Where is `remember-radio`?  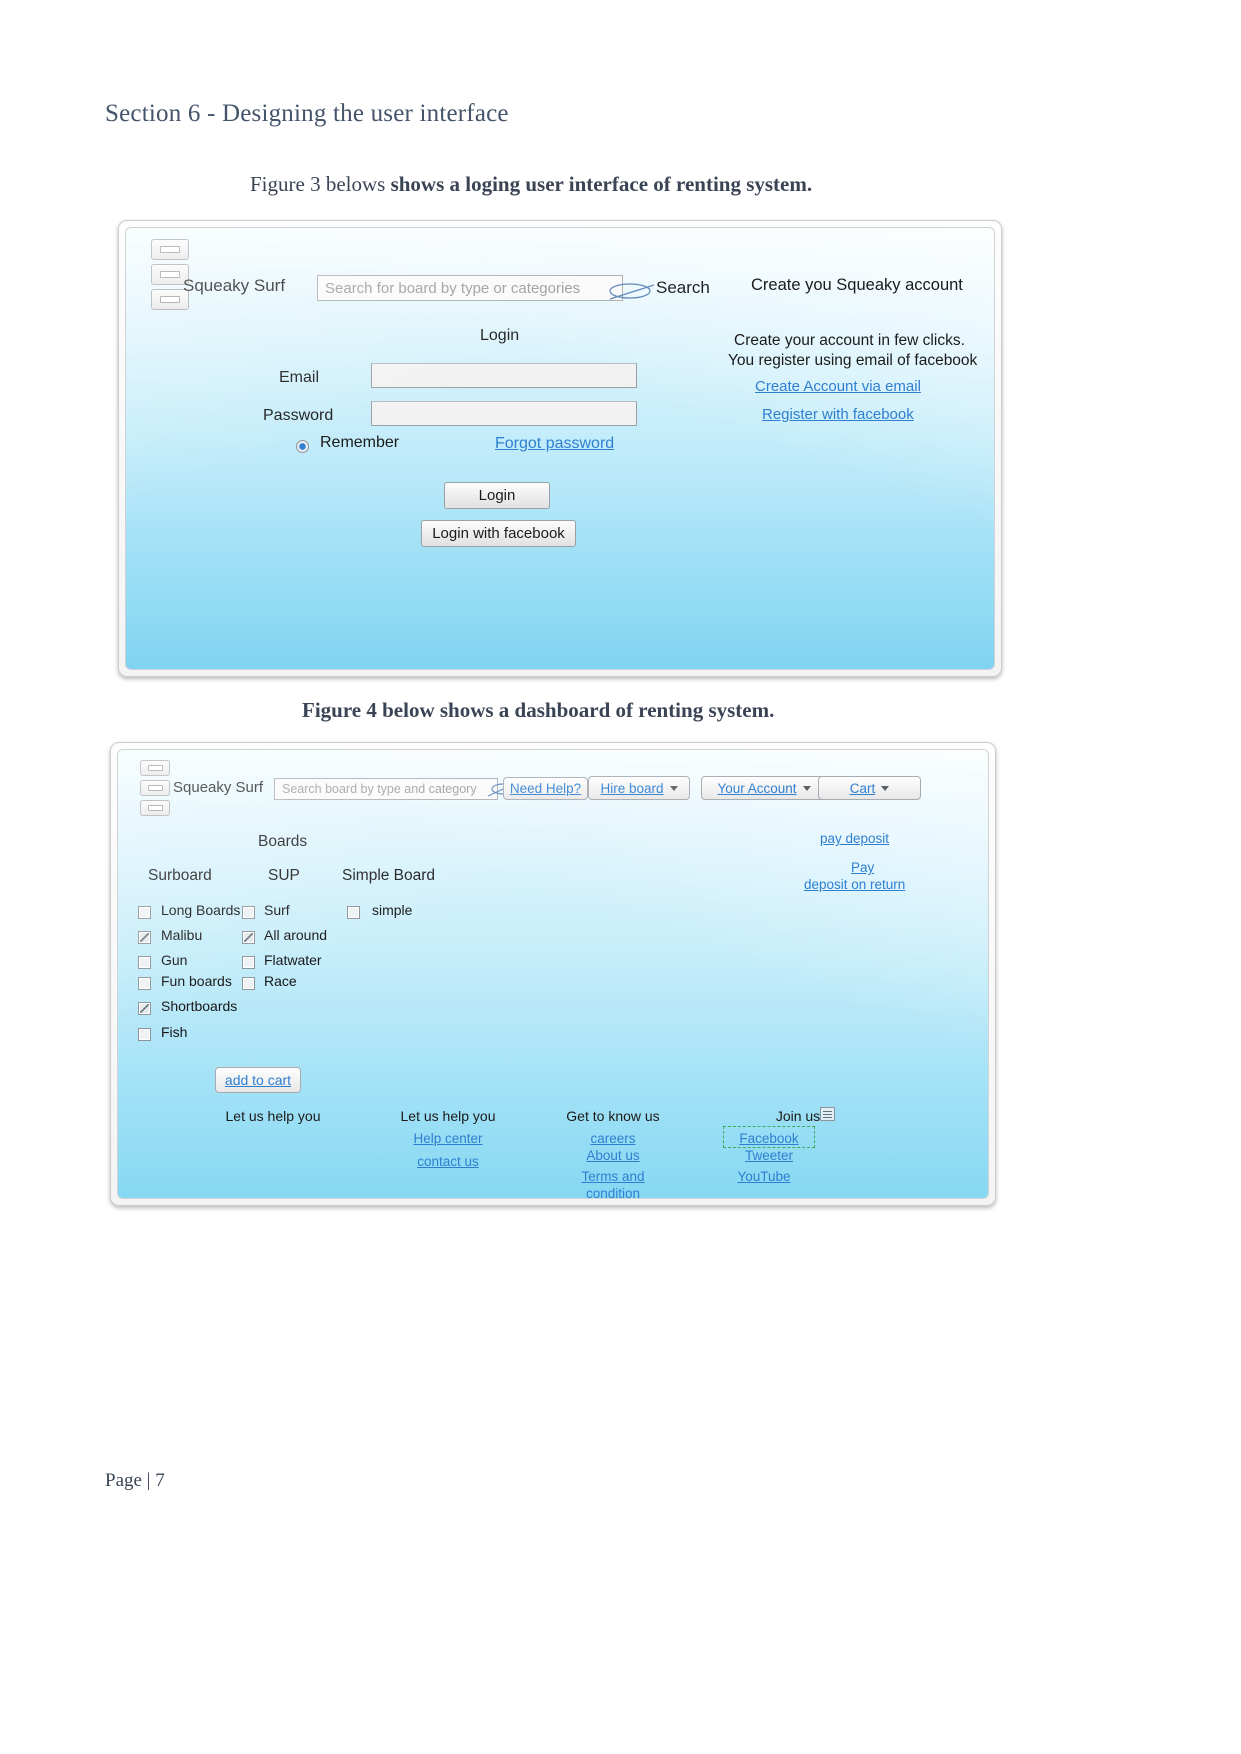 remember-radio is located at coordinates (302, 446).